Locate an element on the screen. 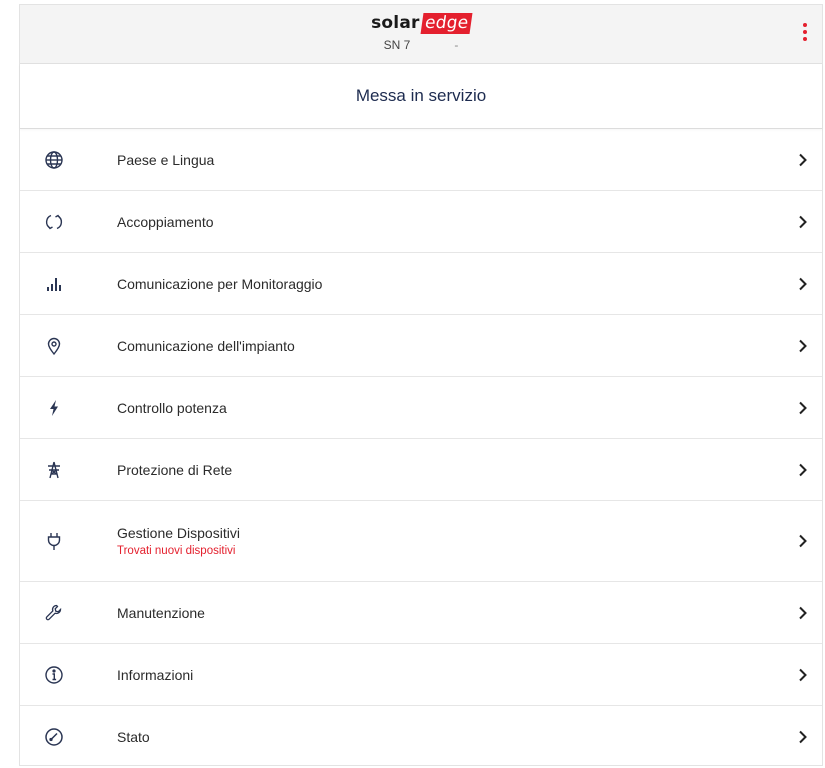 The width and height of the screenshot is (825, 768). more-options-icon is located at coordinates (805, 35).